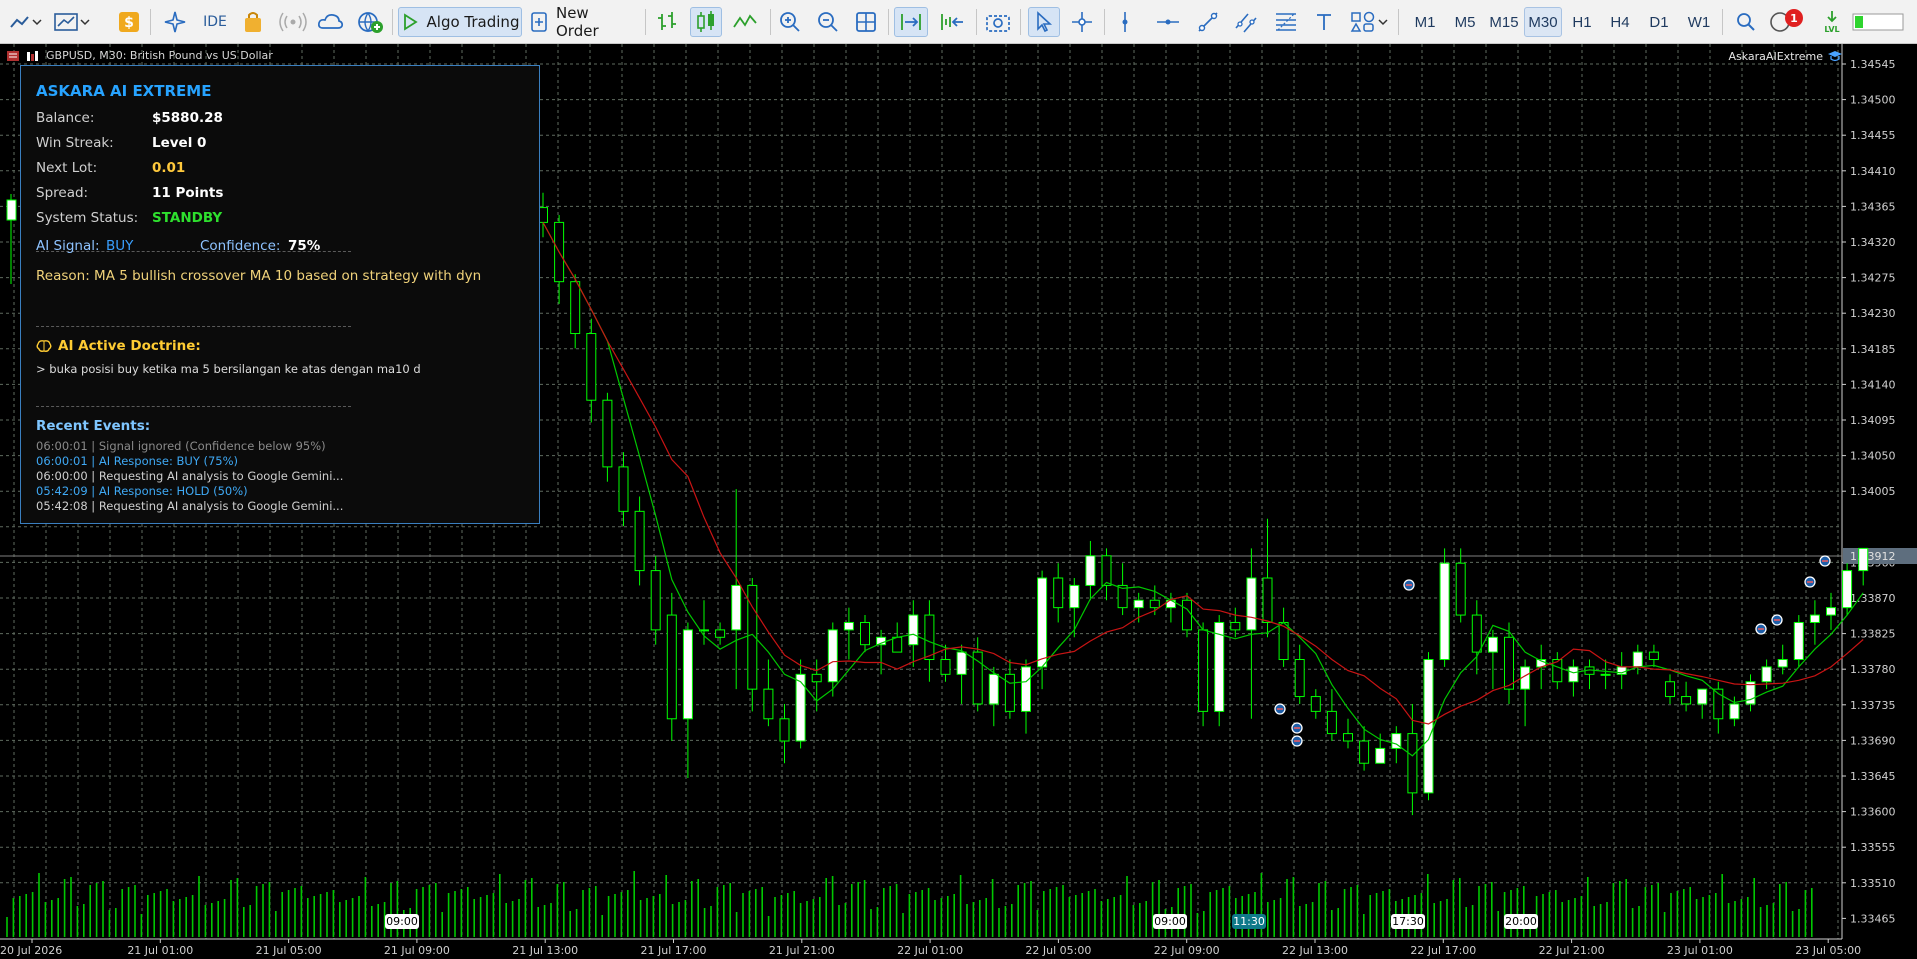  Describe the element at coordinates (72, 22) in the screenshot. I see `indicators-chart-icon` at that location.